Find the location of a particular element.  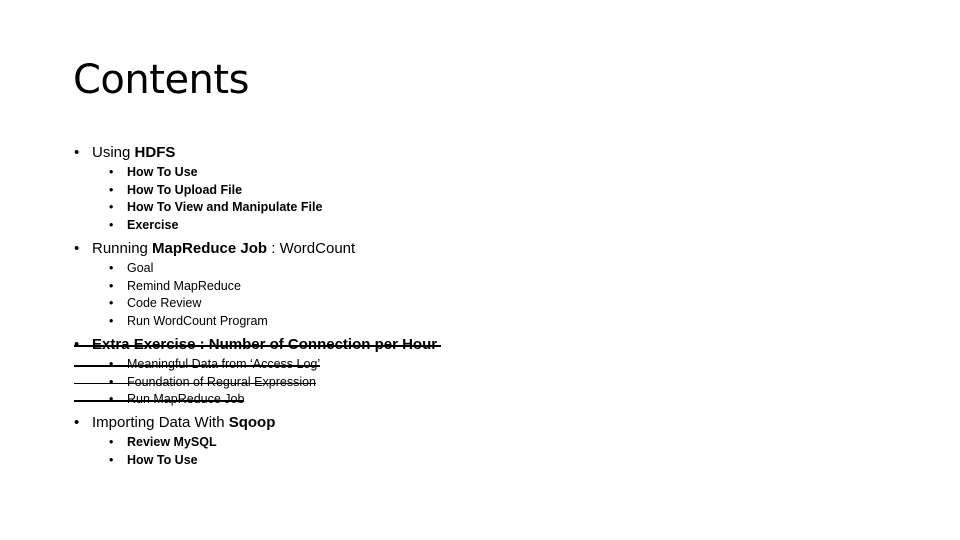

sub-item-text: How To View and Manipulate File is located at coordinates (225, 207).